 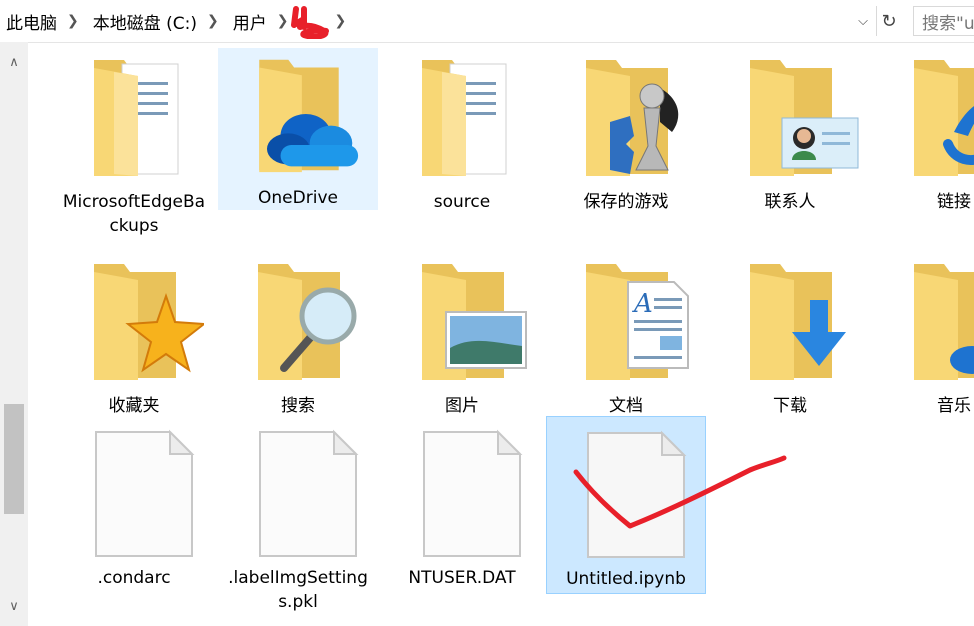 I want to click on folder-downloads-icon, so click(x=798, y=322).